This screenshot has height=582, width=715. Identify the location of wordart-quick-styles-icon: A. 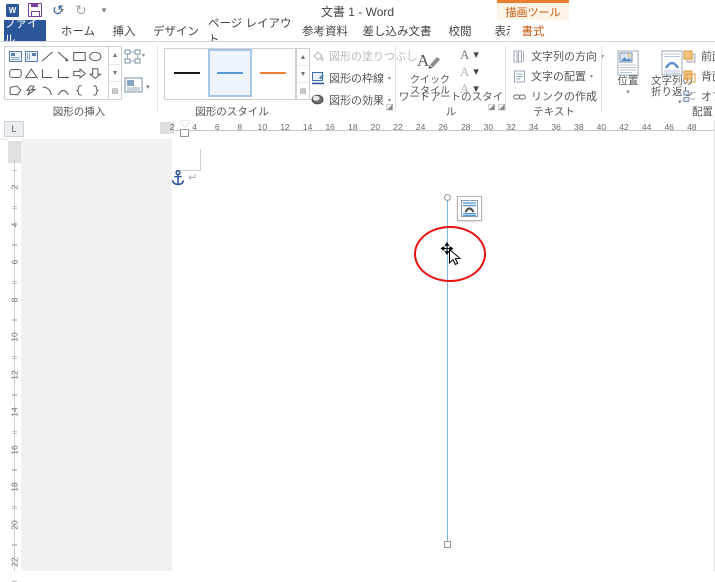
(428, 60).